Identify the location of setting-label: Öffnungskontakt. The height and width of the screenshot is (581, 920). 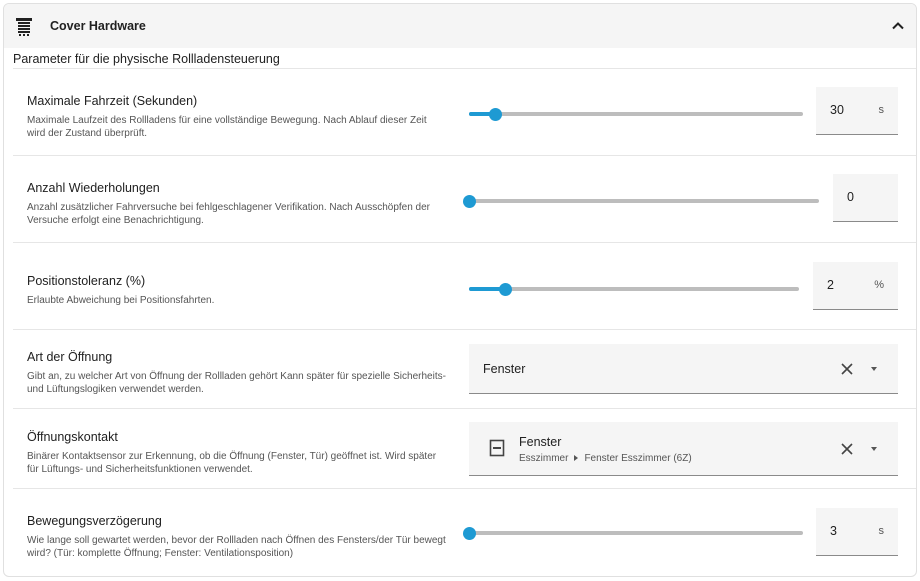
(72, 437).